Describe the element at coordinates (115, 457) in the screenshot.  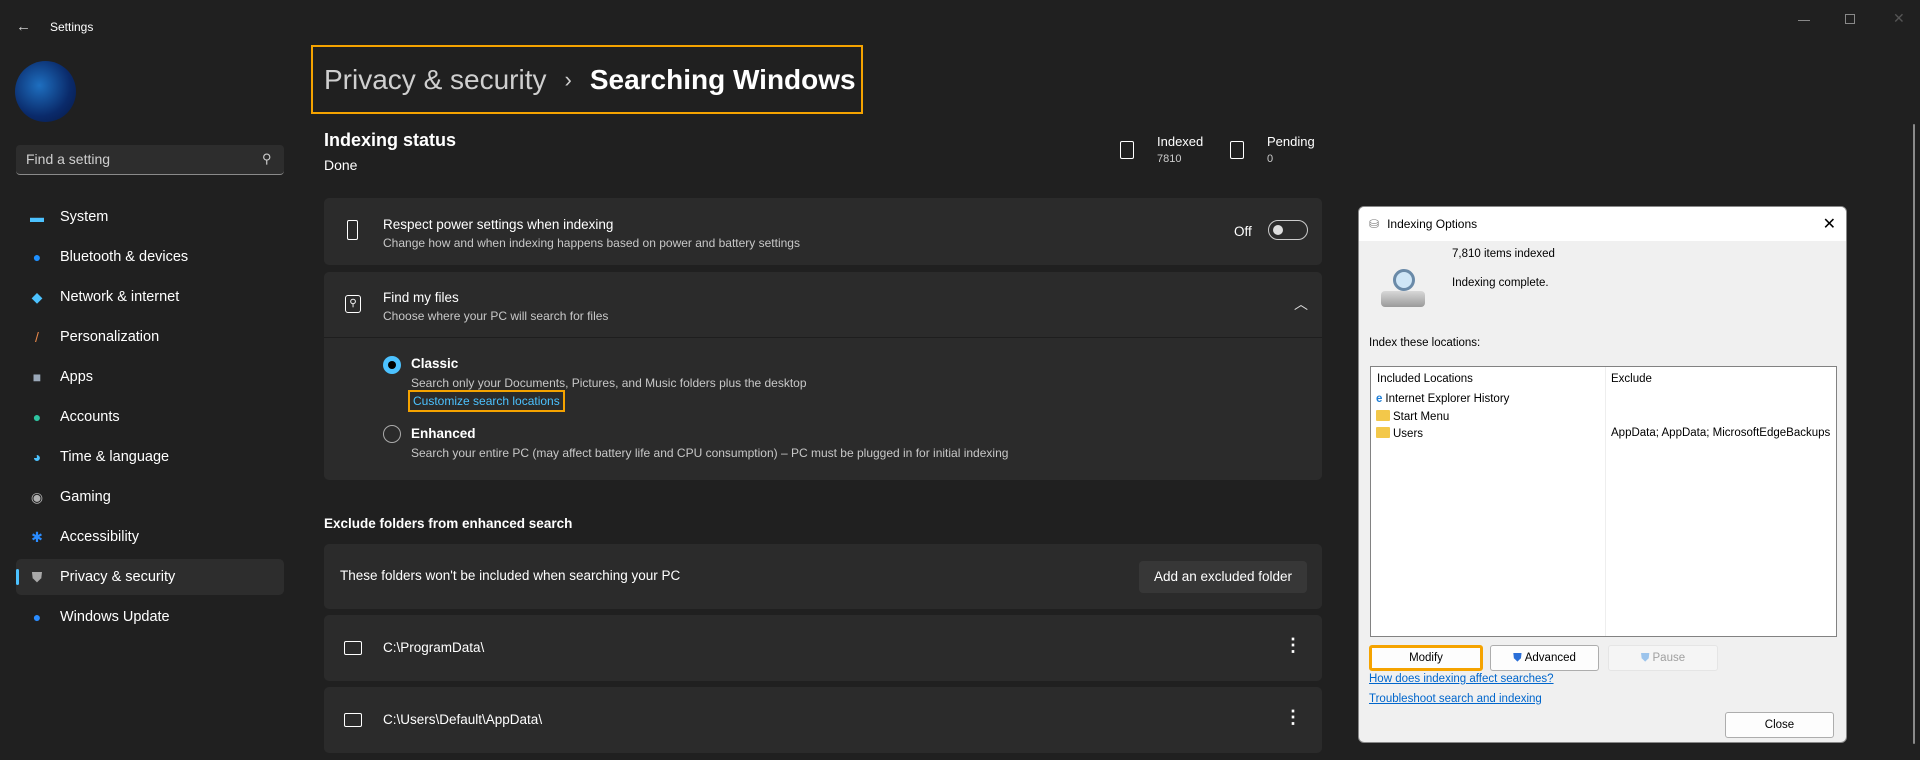
I see `sidebar-item-label: Time & language` at that location.